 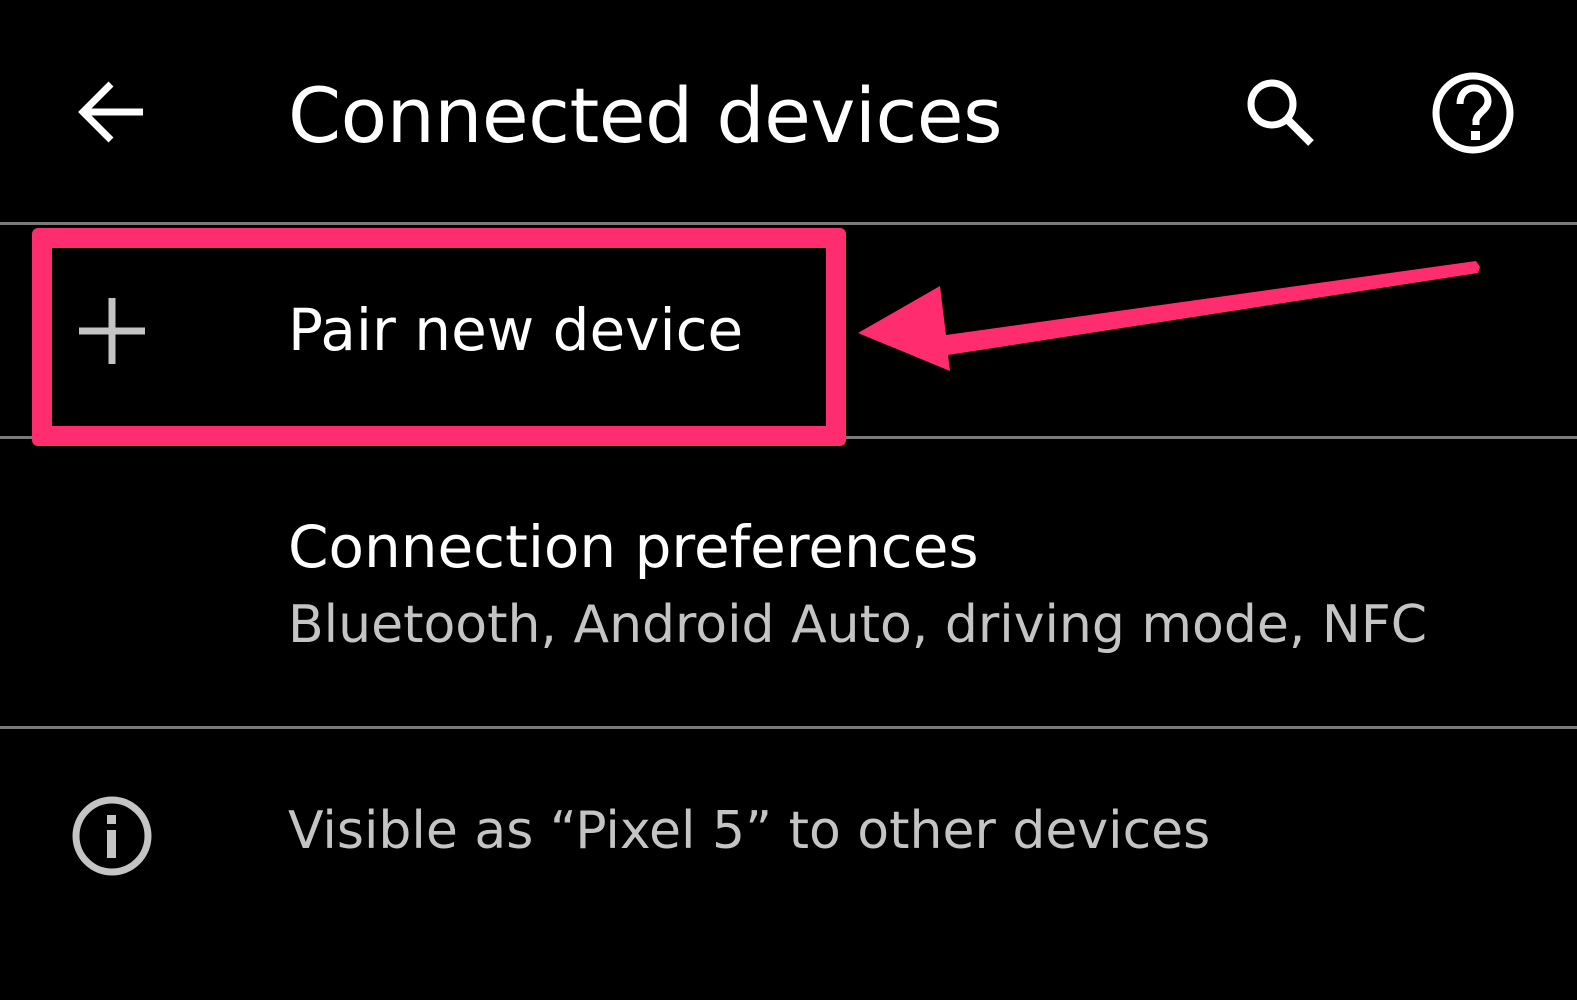 What do you see at coordinates (749, 831) in the screenshot?
I see `device-visibility-text: Visible as “Pixel 5” to other devices` at bounding box center [749, 831].